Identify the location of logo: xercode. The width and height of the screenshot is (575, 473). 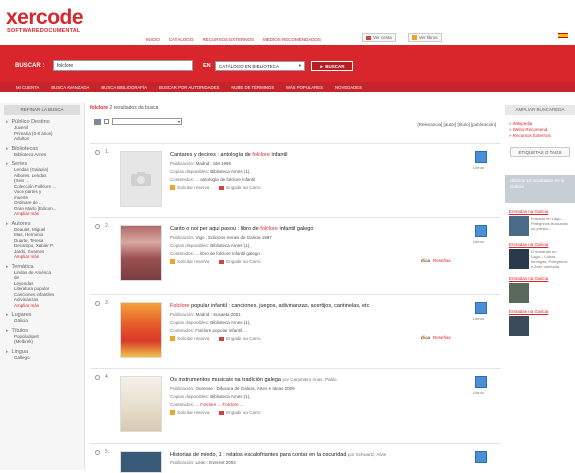
(45, 17).